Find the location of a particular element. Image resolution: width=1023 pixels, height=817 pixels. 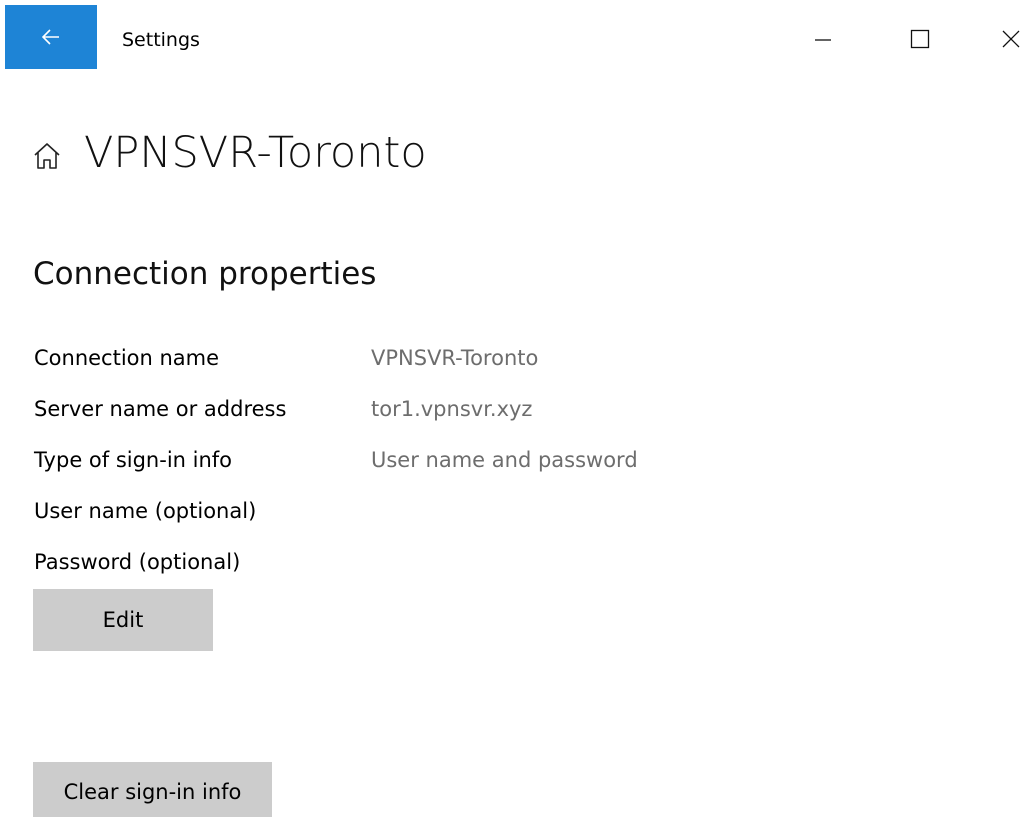

back-button is located at coordinates (51, 37).